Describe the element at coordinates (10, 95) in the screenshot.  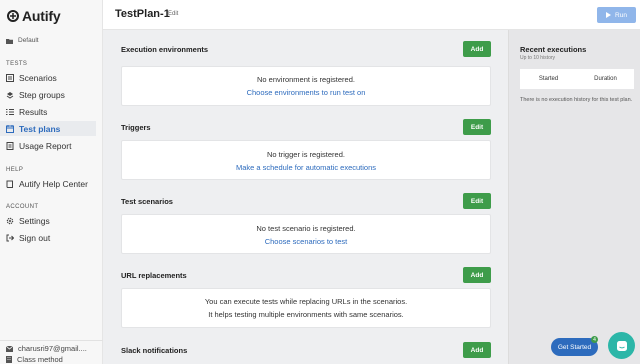
I see `step-groups-icon` at that location.